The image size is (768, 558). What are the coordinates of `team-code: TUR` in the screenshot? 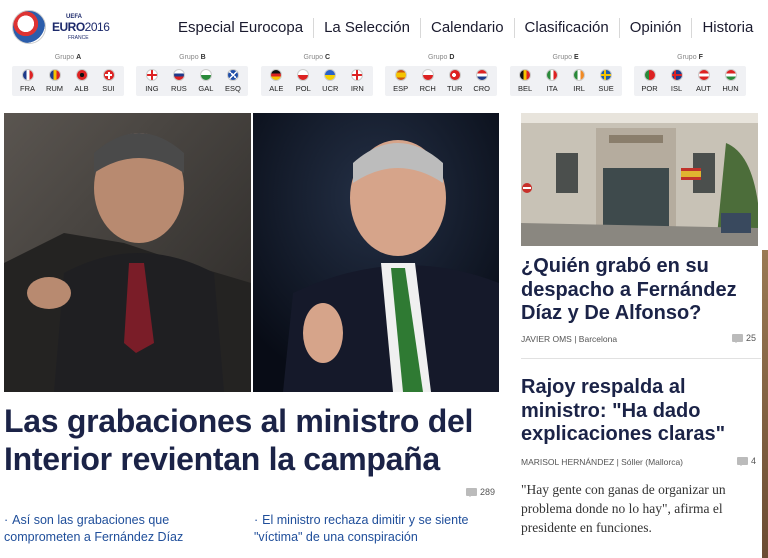 It's located at (454, 88).